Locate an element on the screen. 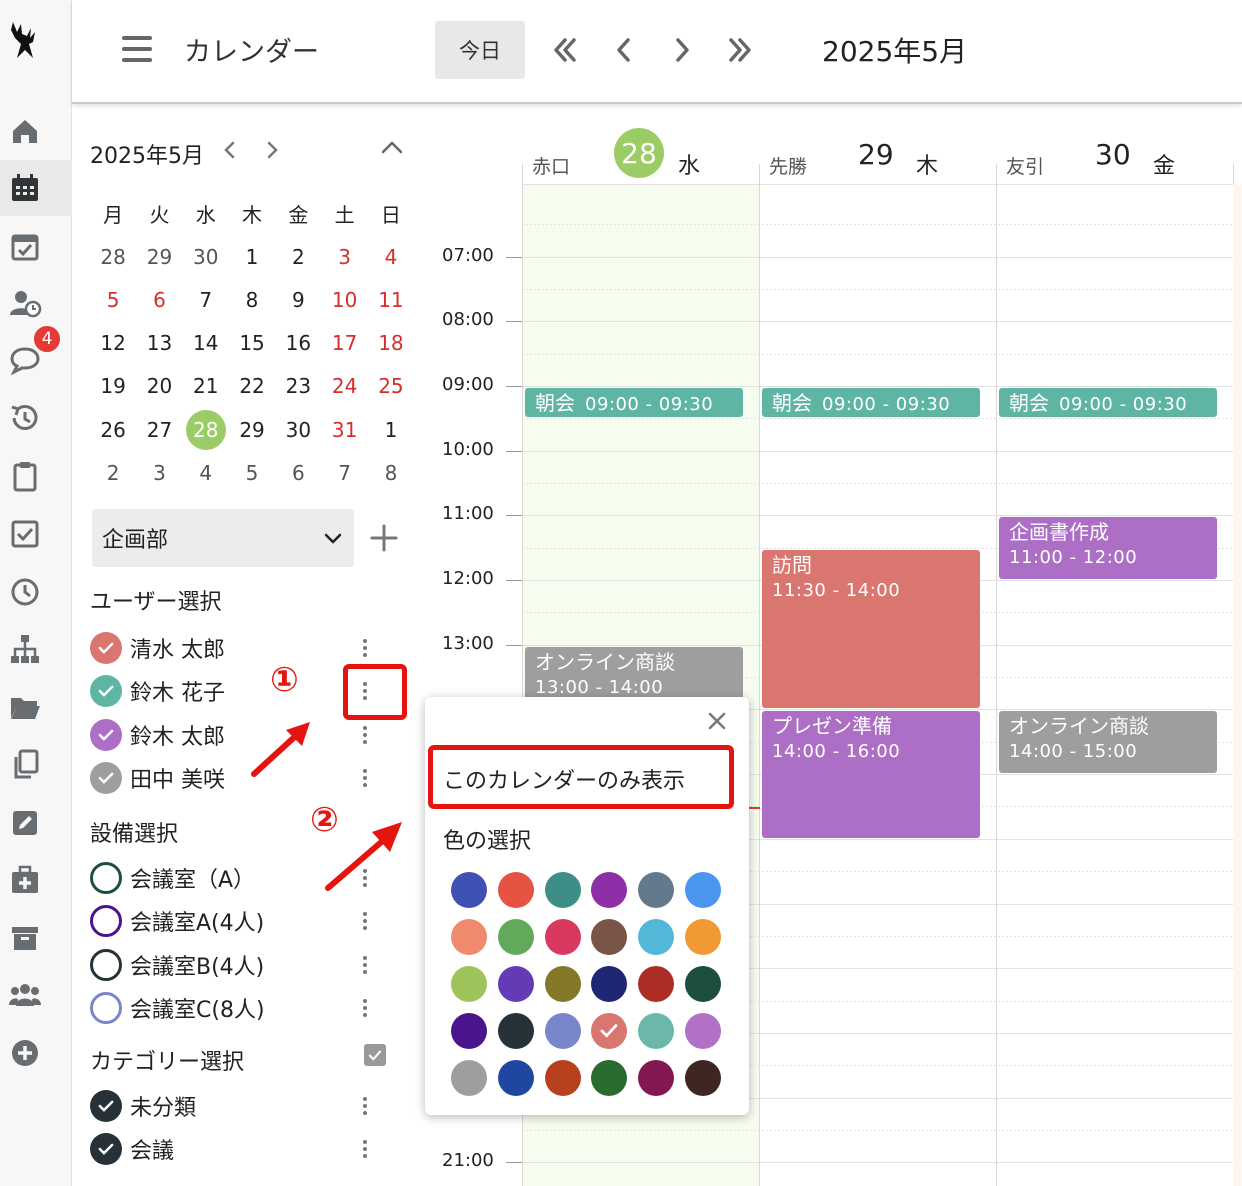 The height and width of the screenshot is (1186, 1242). day-number: 28 is located at coordinates (639, 153).